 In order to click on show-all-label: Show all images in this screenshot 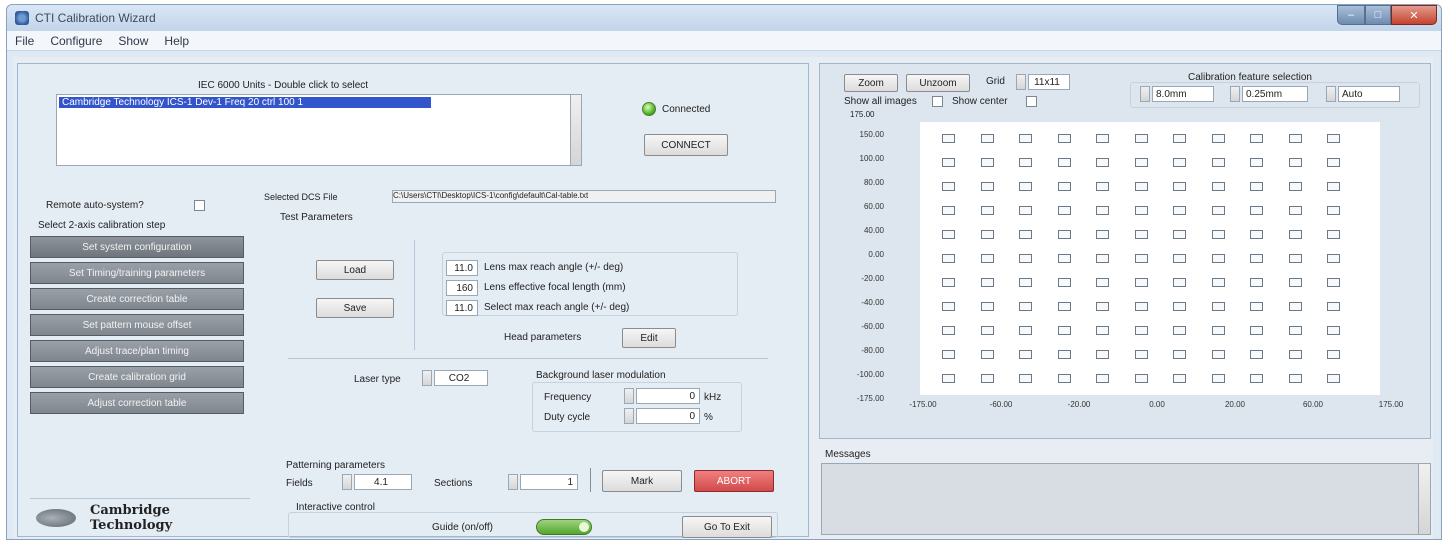, I will do `click(880, 101)`.